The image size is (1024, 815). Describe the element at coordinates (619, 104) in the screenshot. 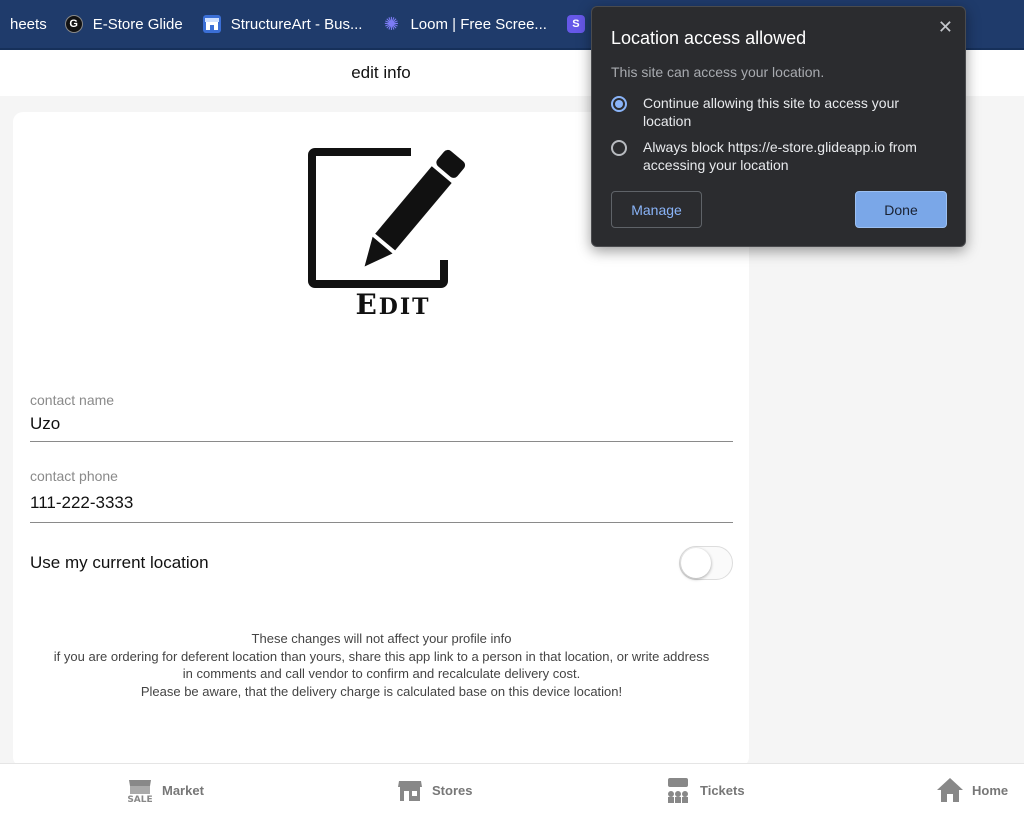

I see `radio-allow` at that location.